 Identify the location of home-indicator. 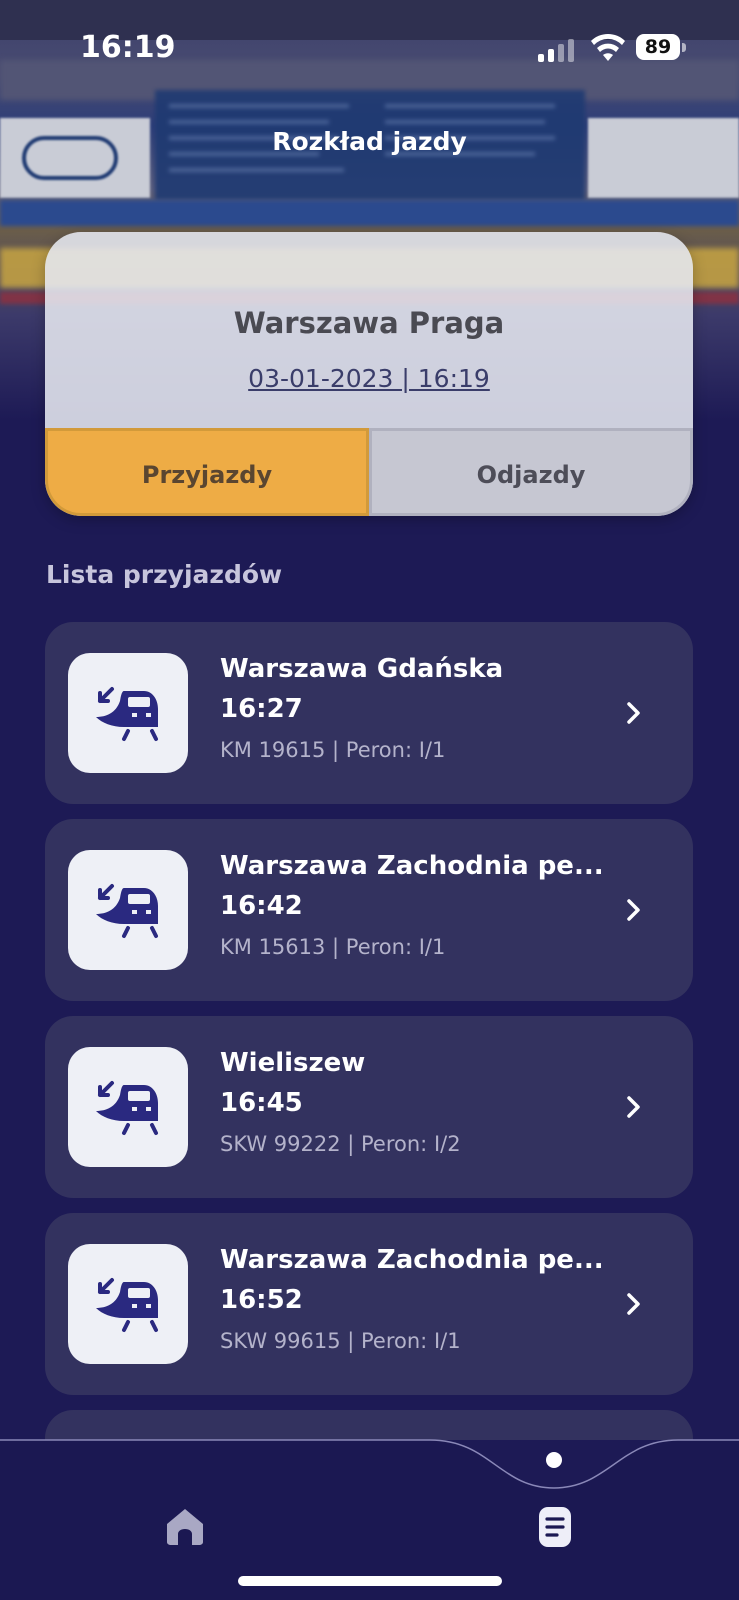
(370, 1581).